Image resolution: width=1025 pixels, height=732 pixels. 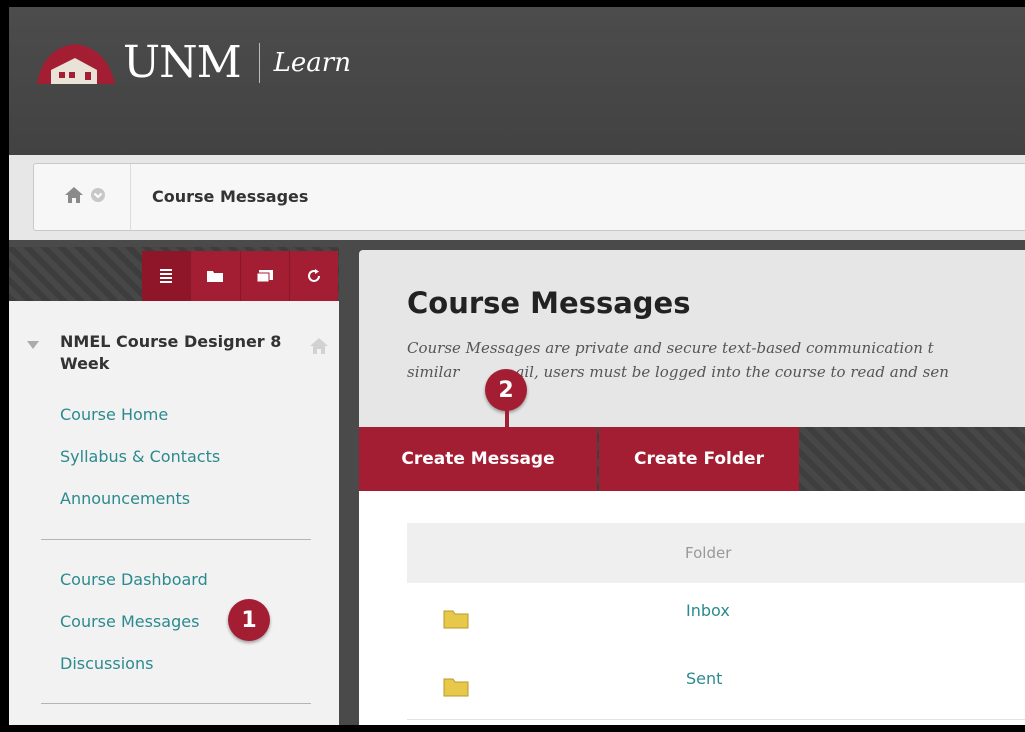 I want to click on sidebar-toolbar, so click(x=240, y=276).